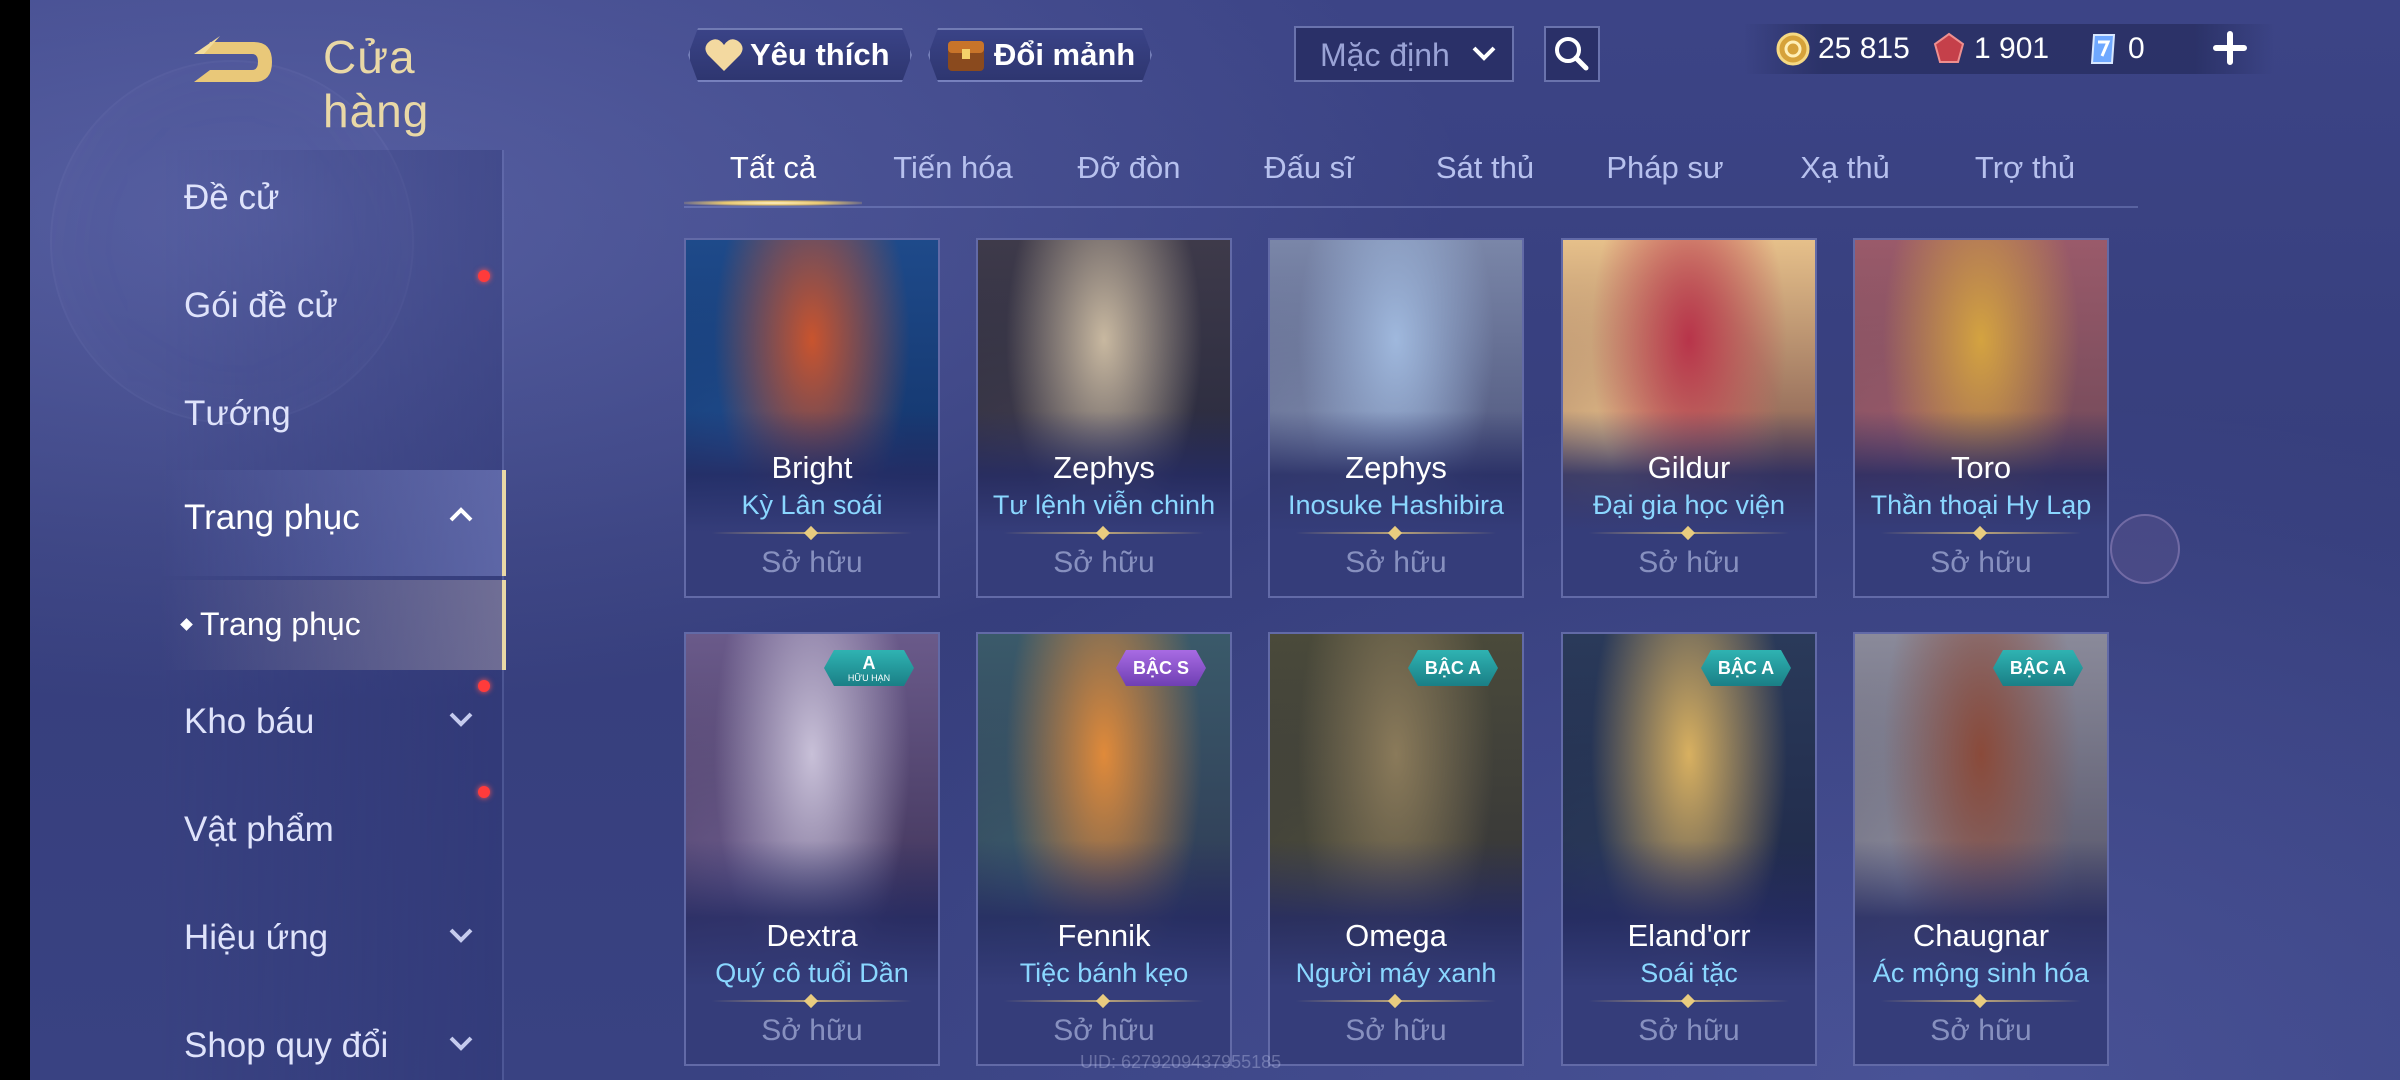 This screenshot has height=1080, width=2400. Describe the element at coordinates (1396, 935) in the screenshot. I see `hero-name: Omega` at that location.